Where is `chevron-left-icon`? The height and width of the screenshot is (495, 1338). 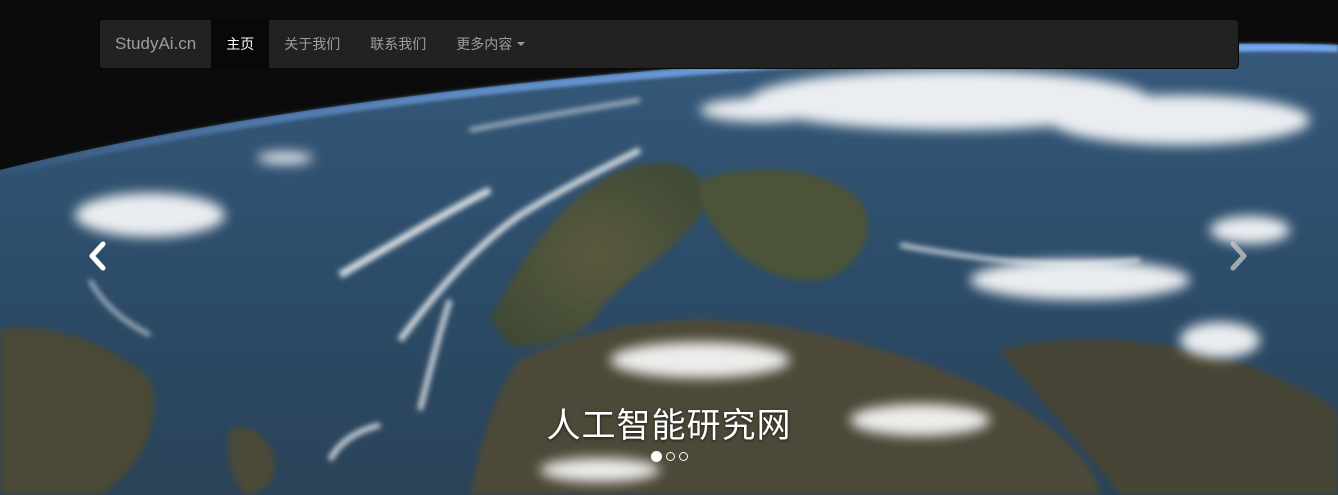 chevron-left-icon is located at coordinates (97, 256).